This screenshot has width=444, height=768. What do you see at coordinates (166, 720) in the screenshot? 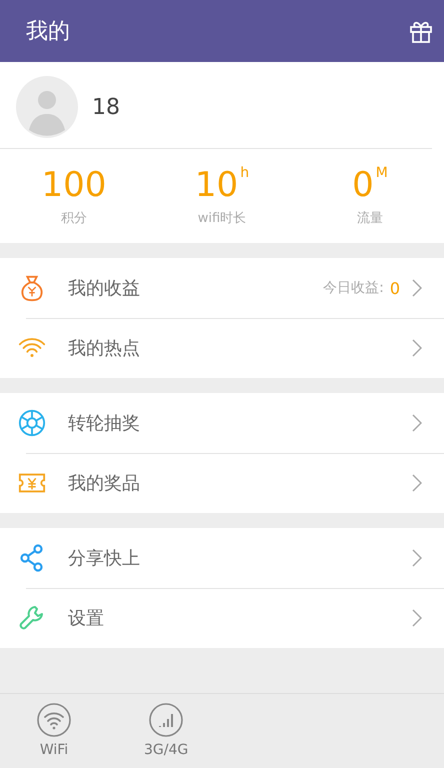
I see `signal-icon` at bounding box center [166, 720].